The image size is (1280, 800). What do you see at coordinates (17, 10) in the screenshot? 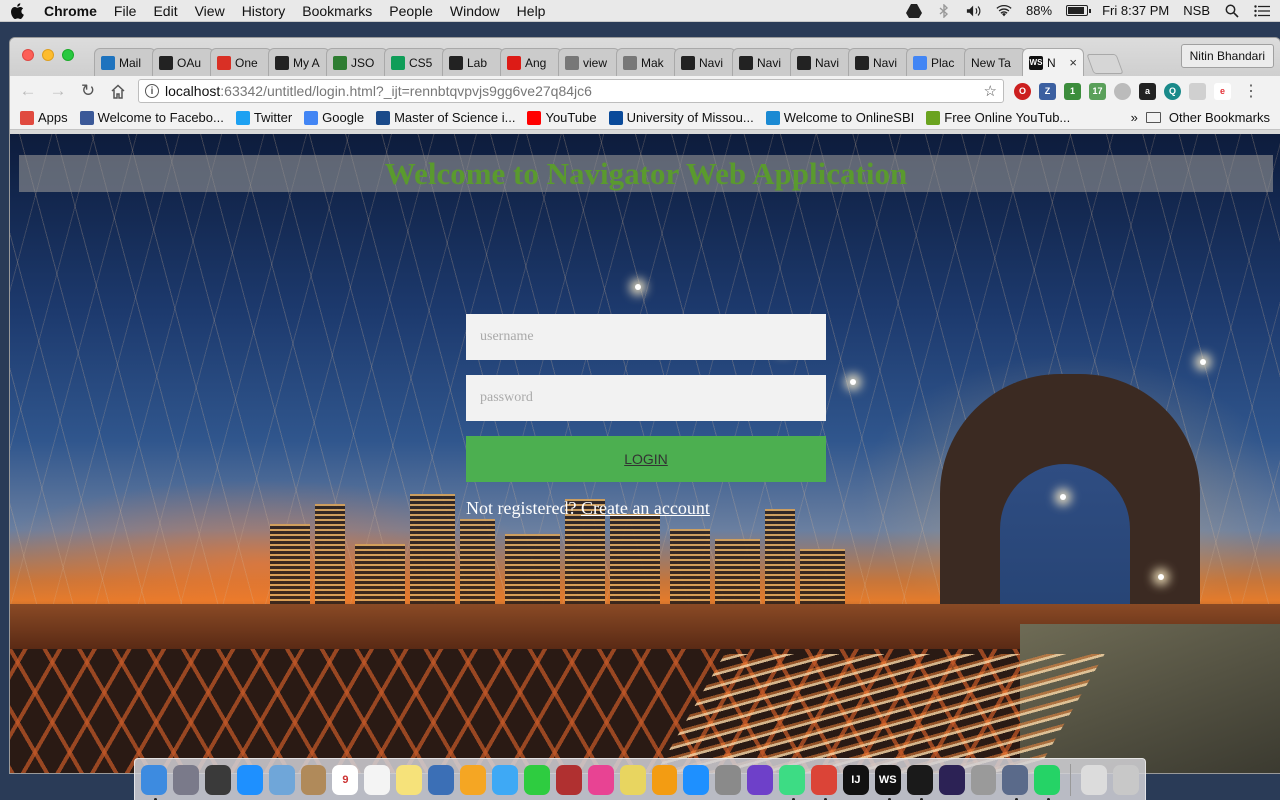
I see `apple-menu-icon` at bounding box center [17, 10].